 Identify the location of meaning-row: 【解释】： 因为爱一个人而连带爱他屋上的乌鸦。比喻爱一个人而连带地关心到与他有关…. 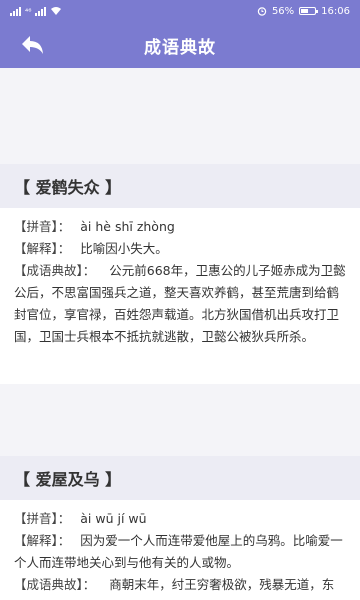
(180, 552).